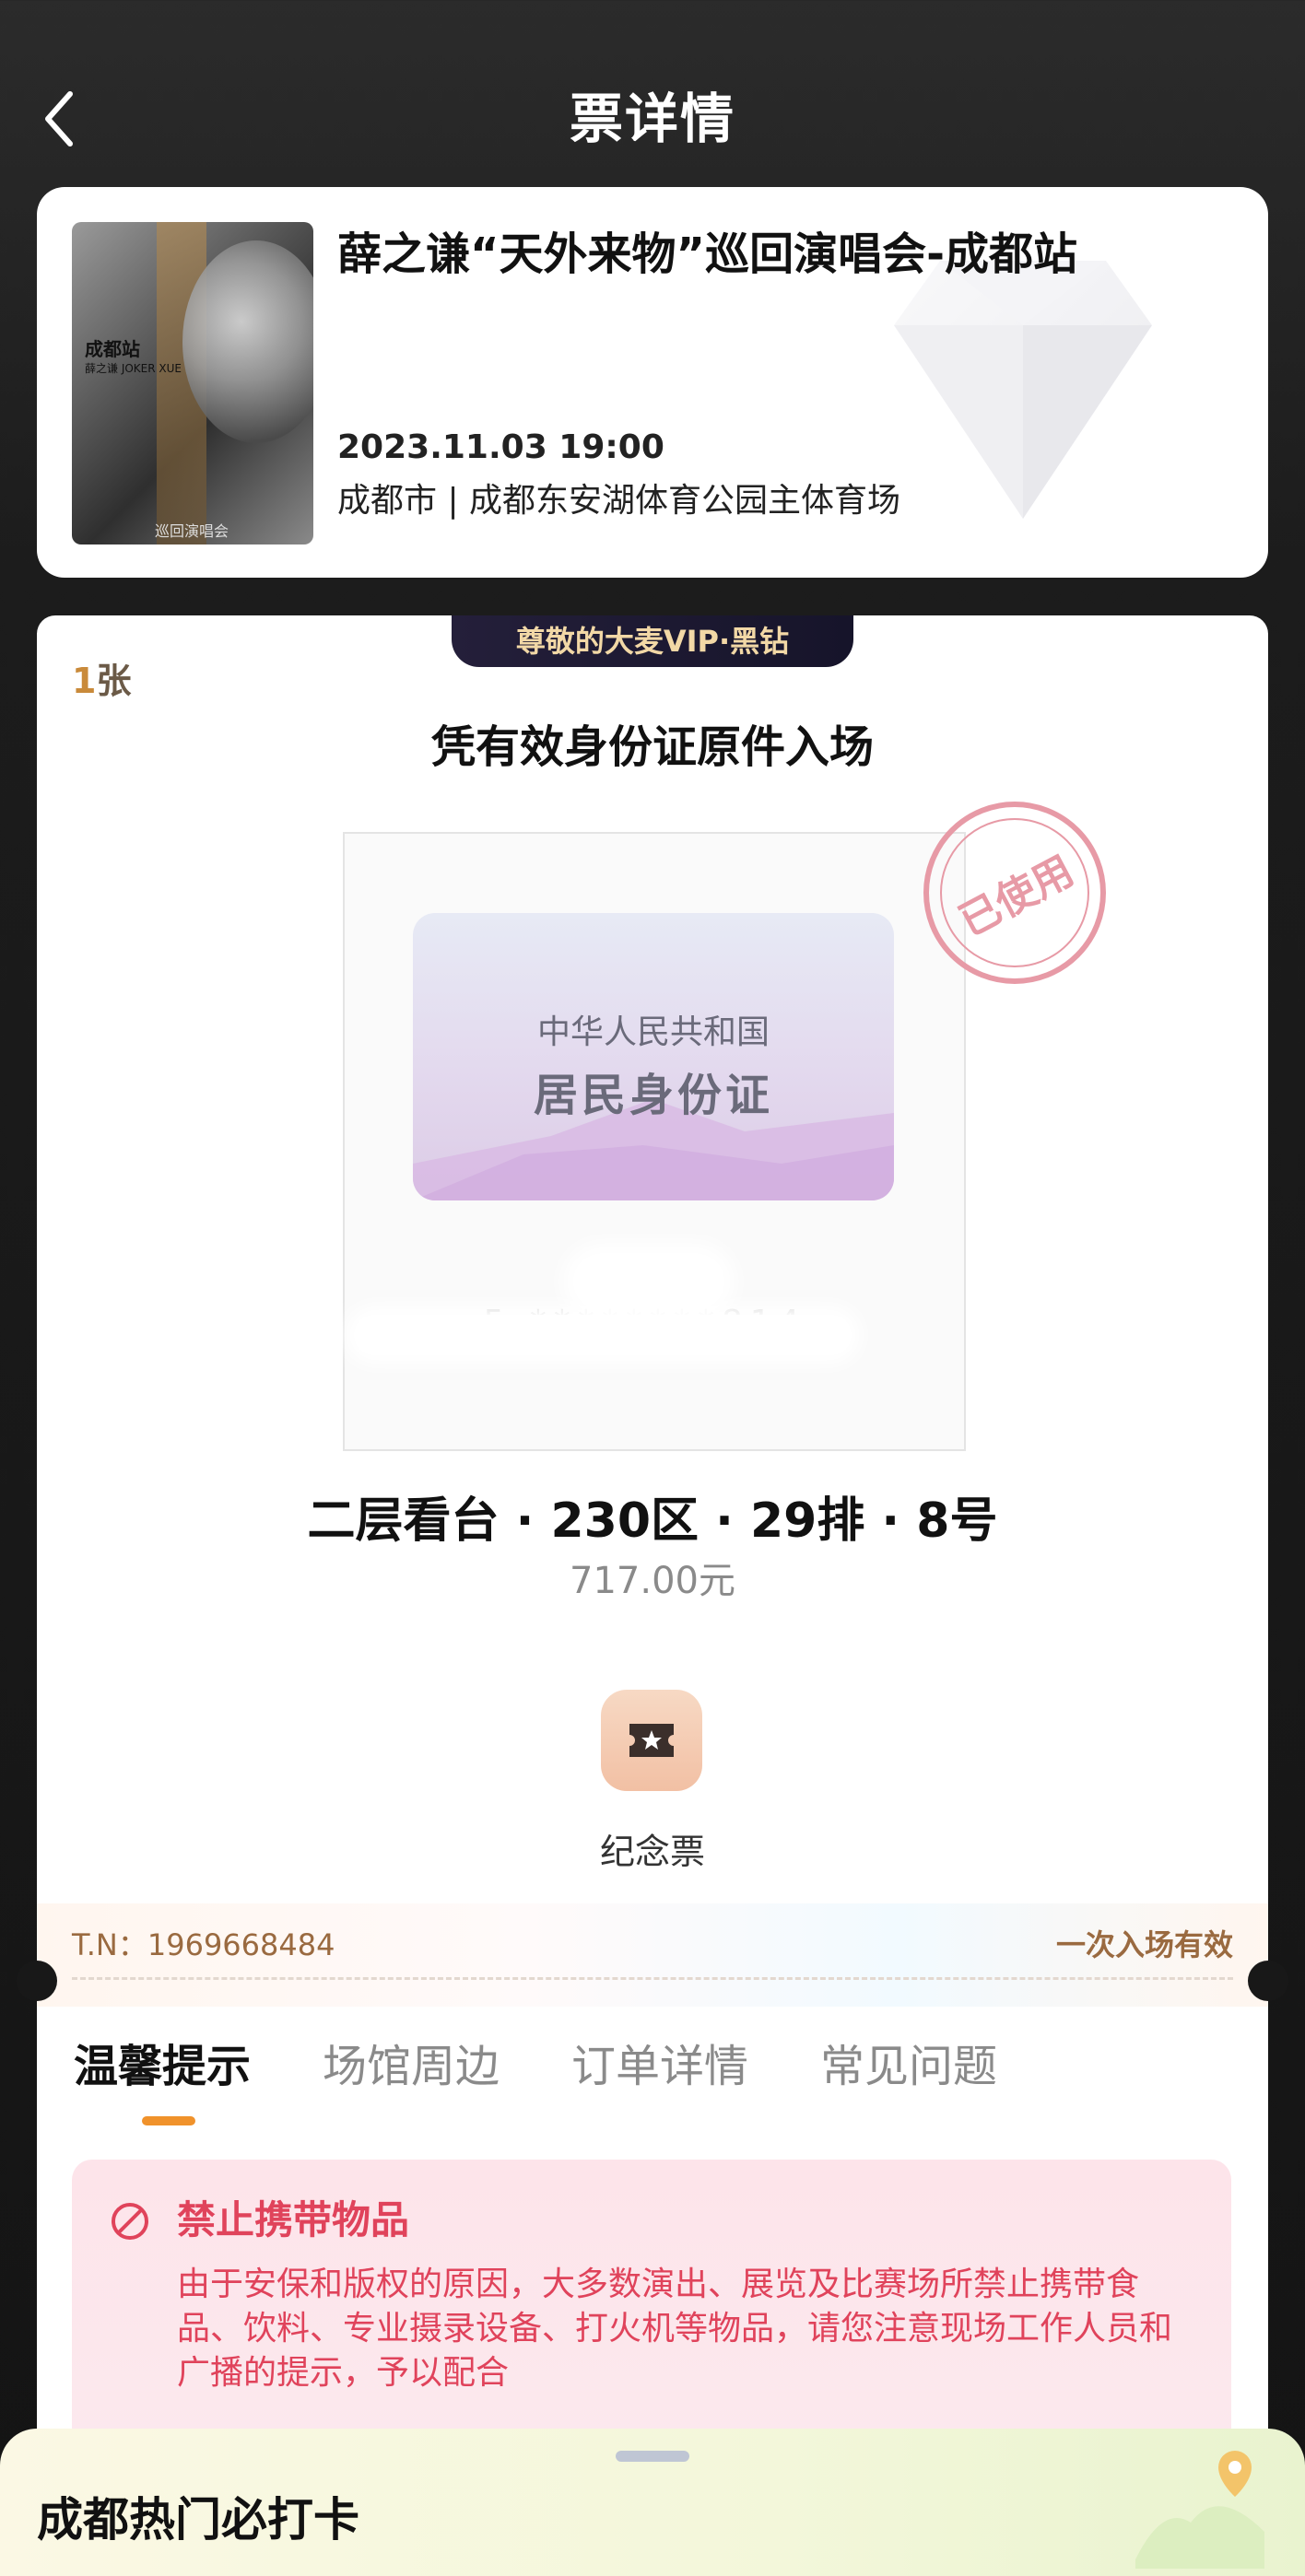  Describe the element at coordinates (293, 2219) in the screenshot. I see `notice-title: 禁止携带物品` at that location.